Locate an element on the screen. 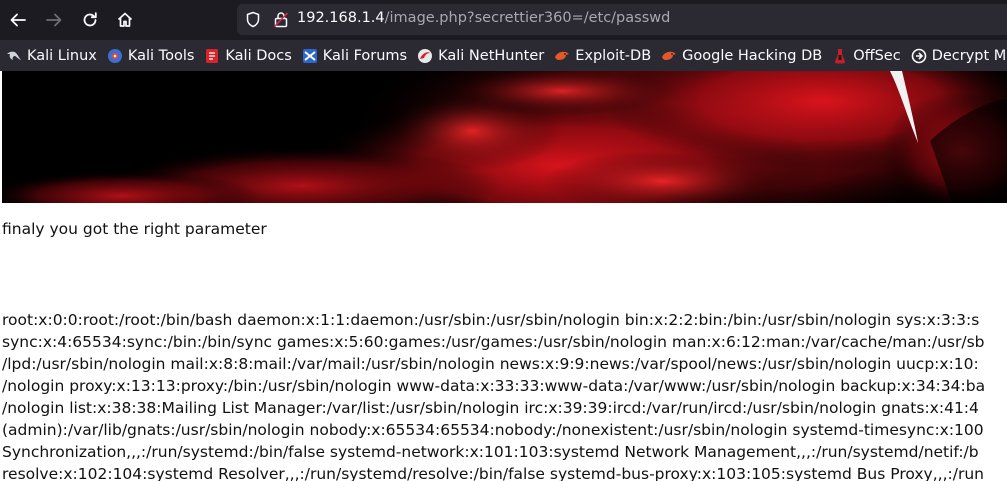 The image size is (1007, 481). home-icon is located at coordinates (125, 19).